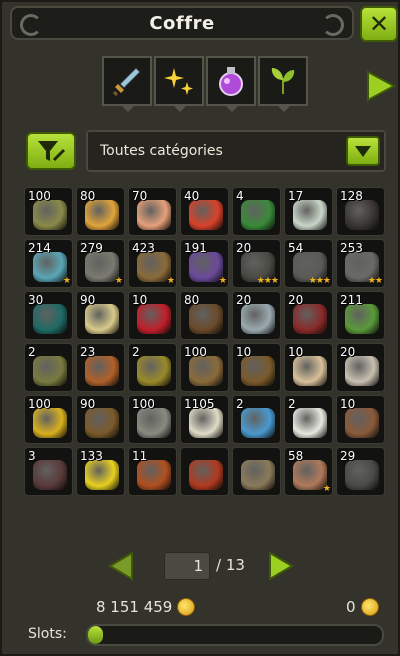 The image size is (400, 656). I want to click on inventory-slot: 133, so click(100, 471).